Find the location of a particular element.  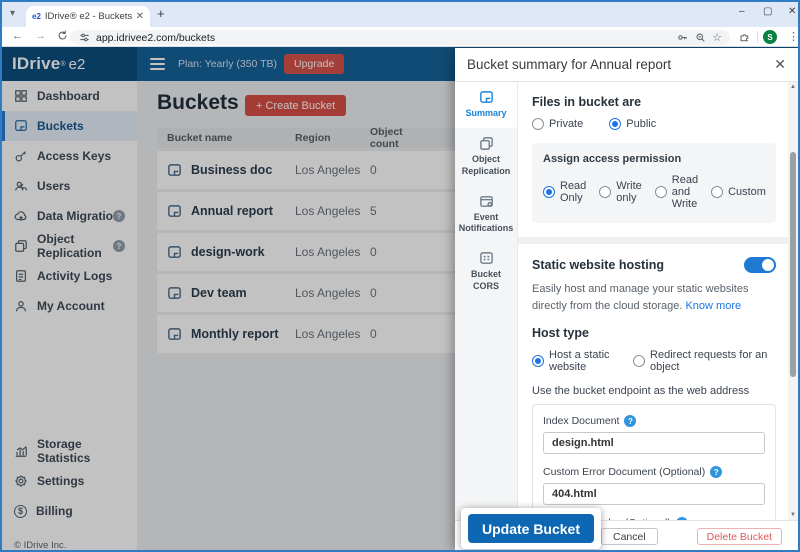

scrollbar-thumb is located at coordinates (793, 264).